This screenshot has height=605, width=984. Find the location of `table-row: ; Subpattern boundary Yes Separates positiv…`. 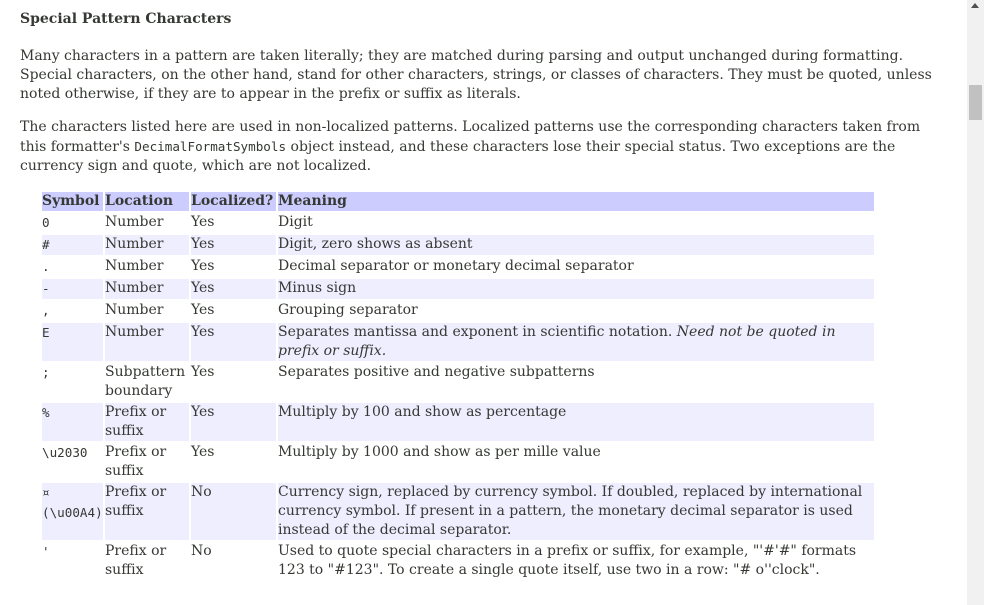

table-row: ; Subpattern boundary Yes Separates positiv… is located at coordinates (458, 382).